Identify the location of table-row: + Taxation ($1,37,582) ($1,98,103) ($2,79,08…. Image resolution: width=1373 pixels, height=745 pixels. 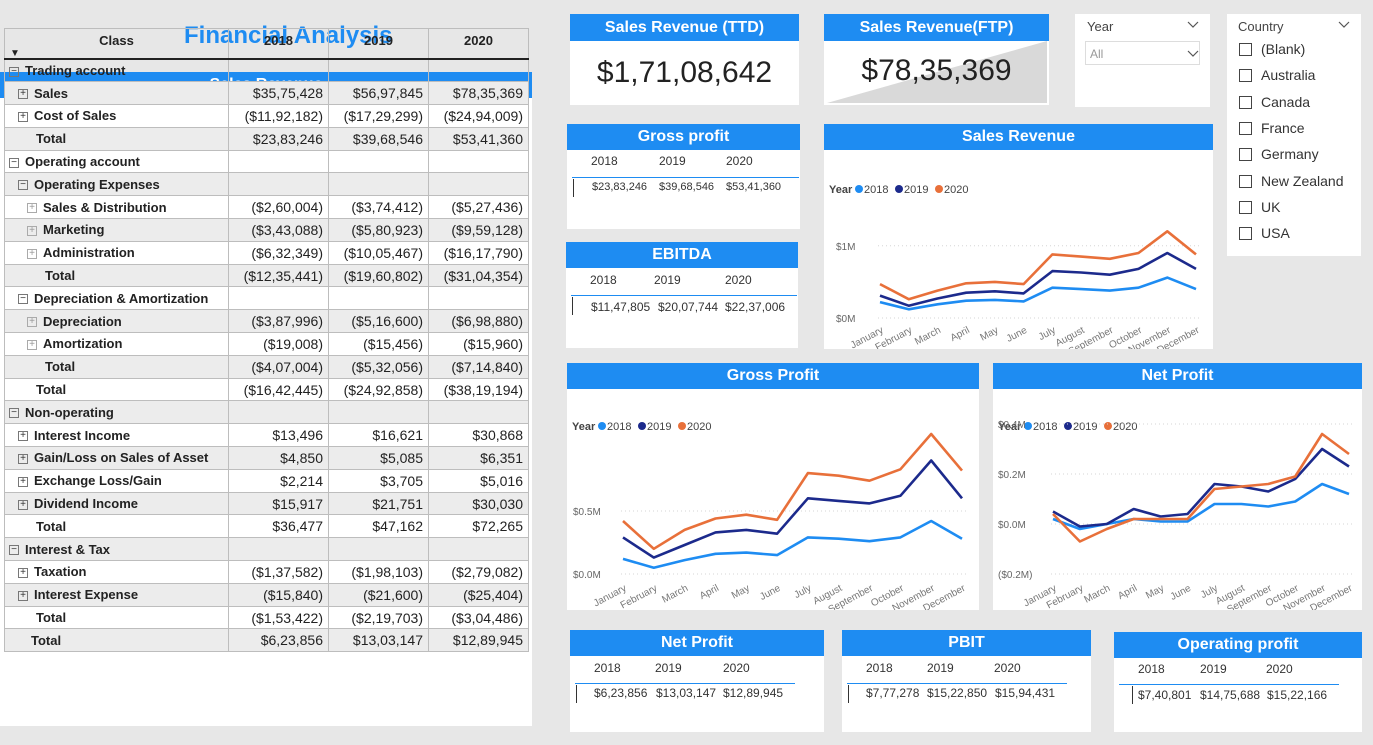
(266, 572).